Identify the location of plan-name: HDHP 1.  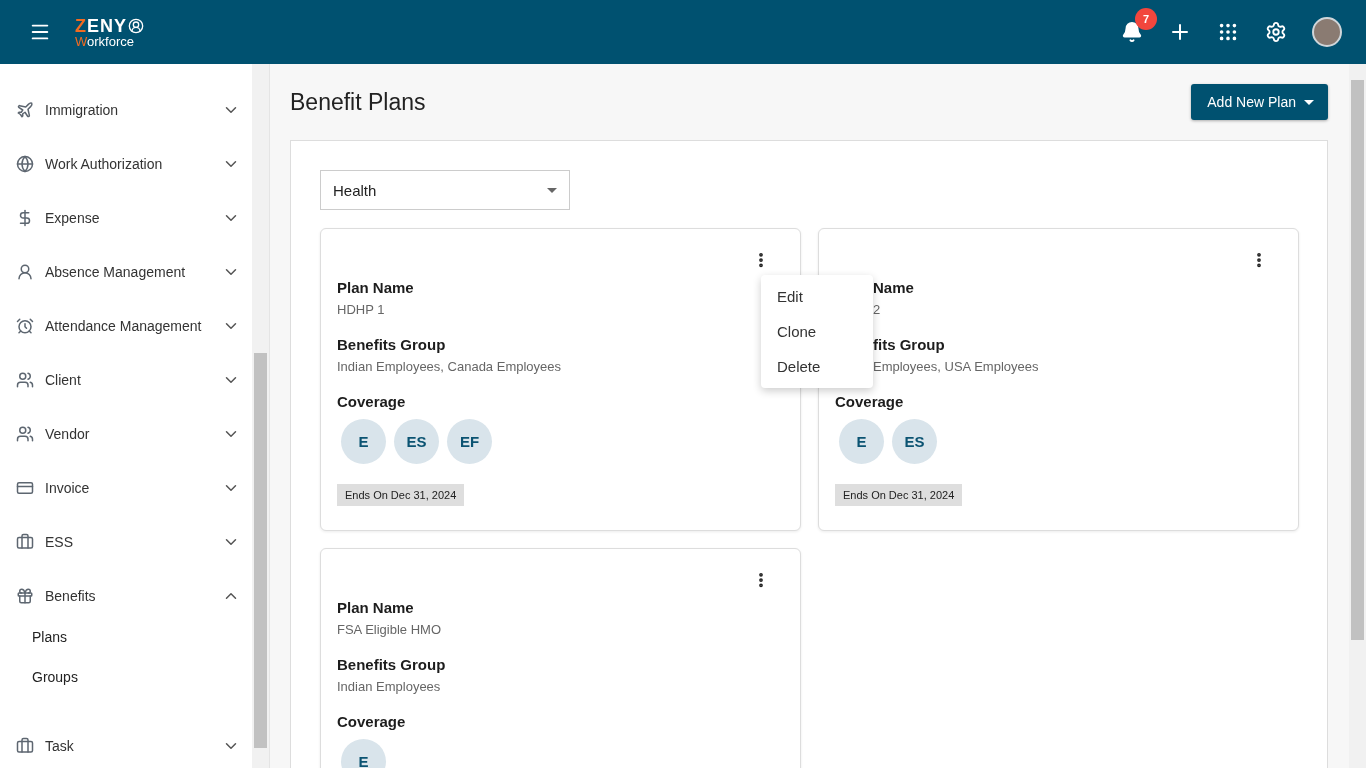
(361, 310).